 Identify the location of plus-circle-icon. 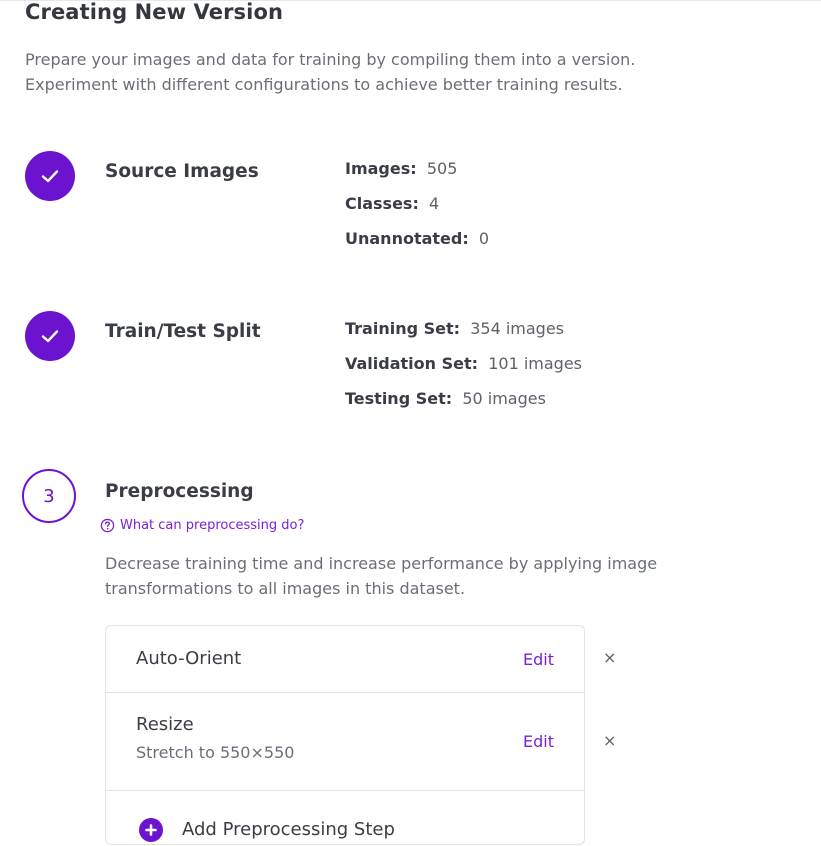
(151, 830).